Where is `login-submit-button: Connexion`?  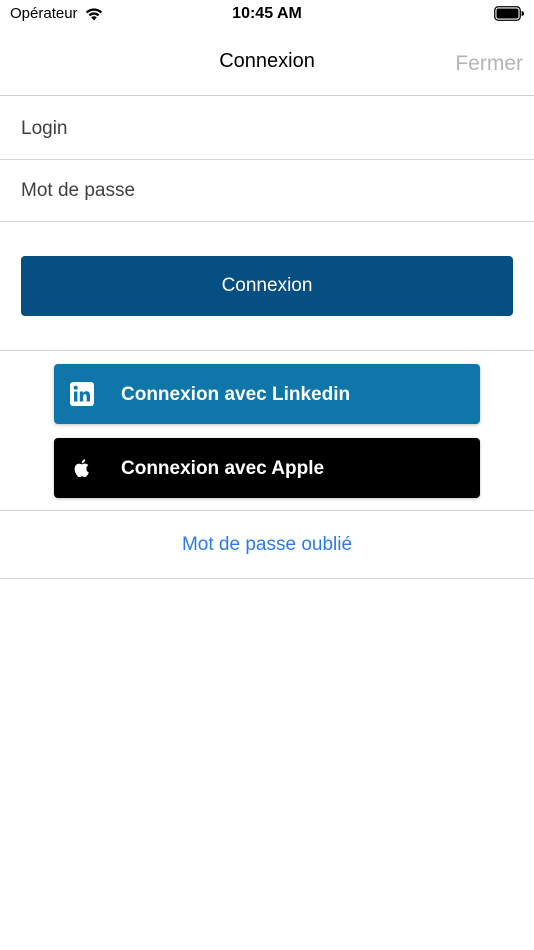
login-submit-button: Connexion is located at coordinates (267, 286).